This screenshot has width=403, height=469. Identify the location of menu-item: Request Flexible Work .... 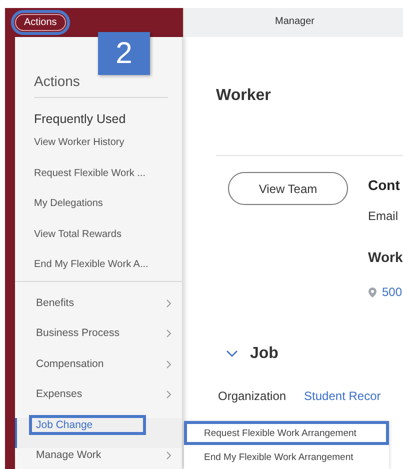
(98, 181).